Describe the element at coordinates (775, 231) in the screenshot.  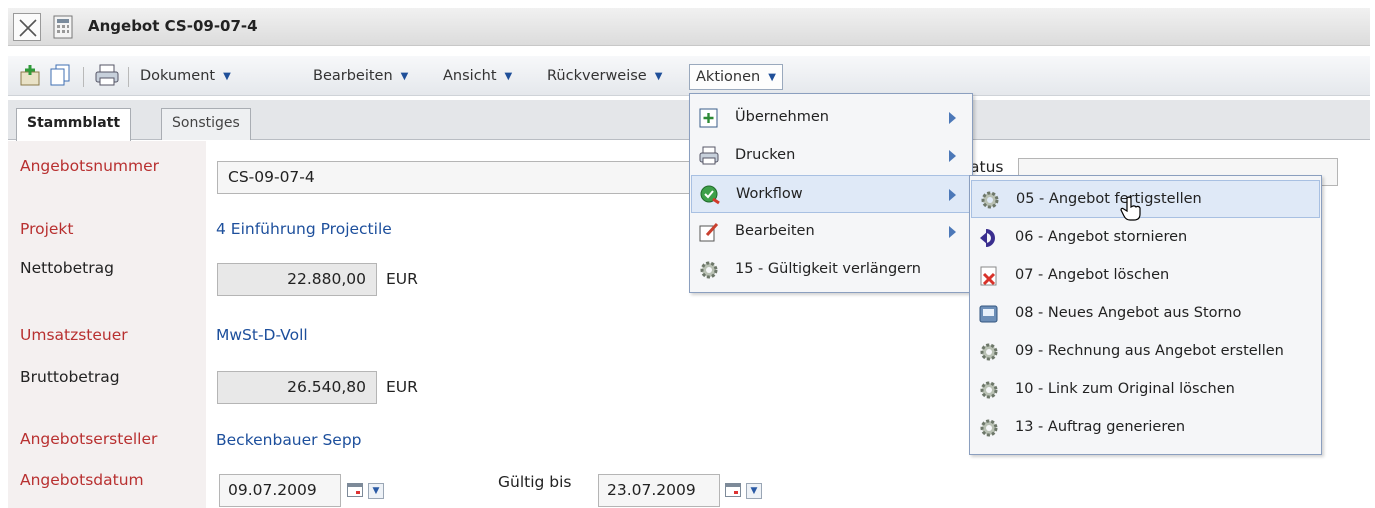
I see `menu-item-label: Bearbeiten` at that location.